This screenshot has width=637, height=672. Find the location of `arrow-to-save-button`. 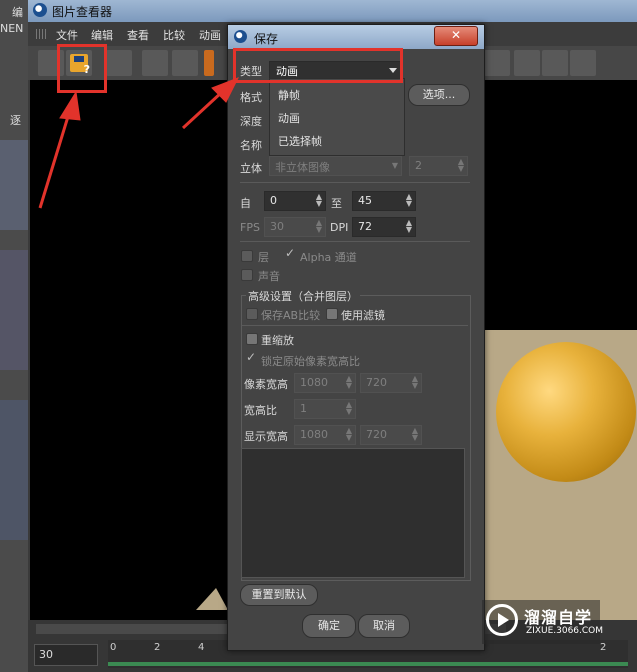

arrow-to-save-button is located at coordinates (55, 159).